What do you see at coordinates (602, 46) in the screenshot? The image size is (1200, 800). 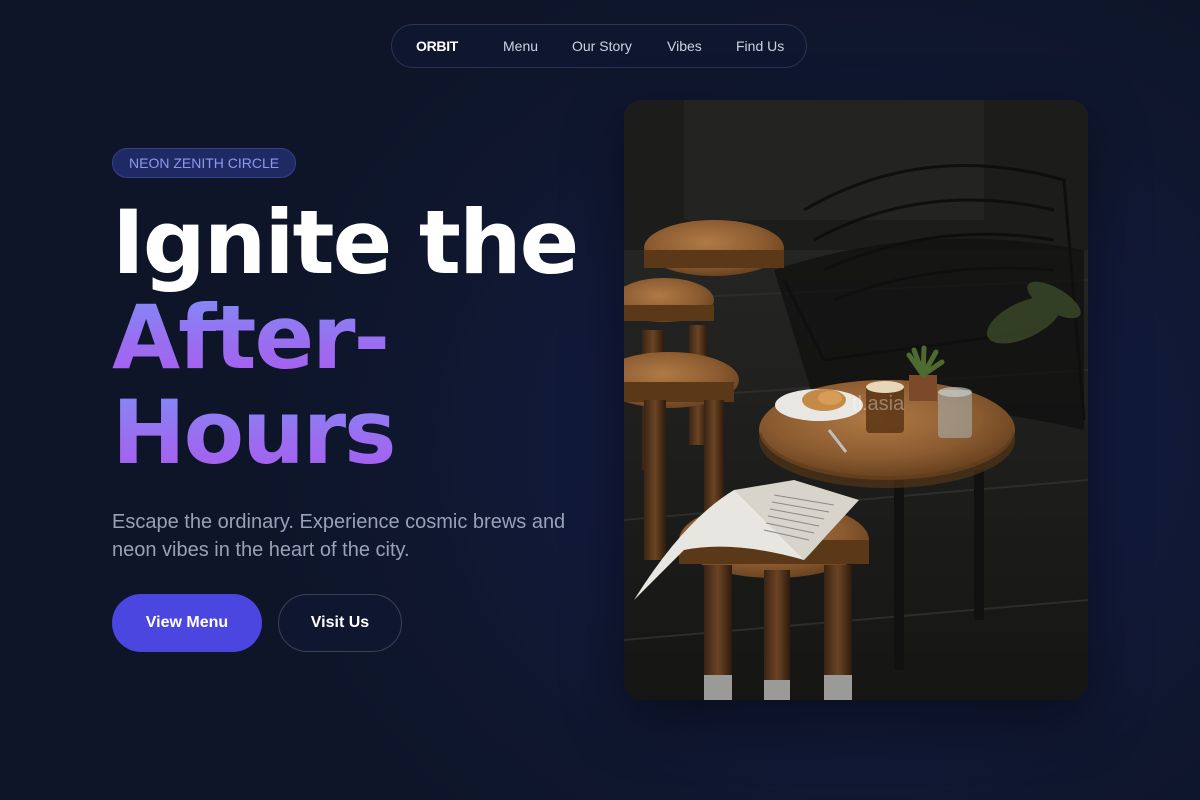 I see `nav-link-our-story: Our Story` at bounding box center [602, 46].